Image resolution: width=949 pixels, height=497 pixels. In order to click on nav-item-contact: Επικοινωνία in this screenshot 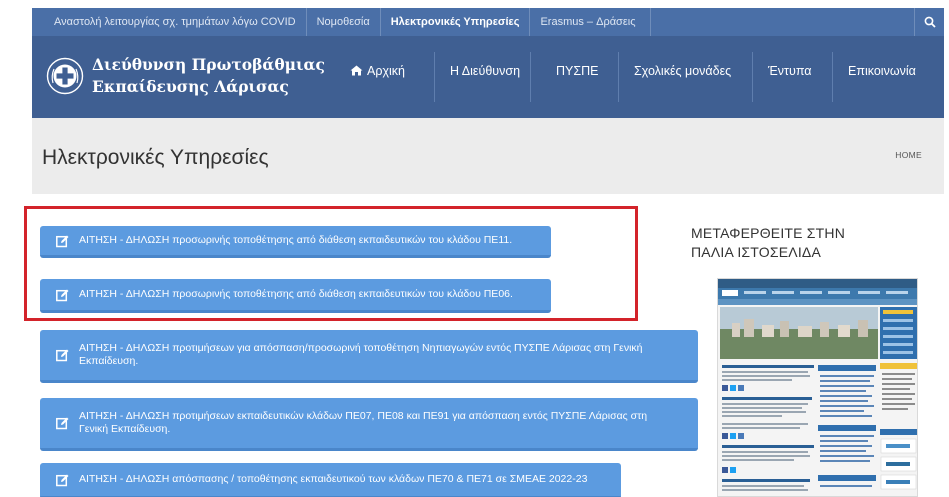, I will do `click(882, 71)`.